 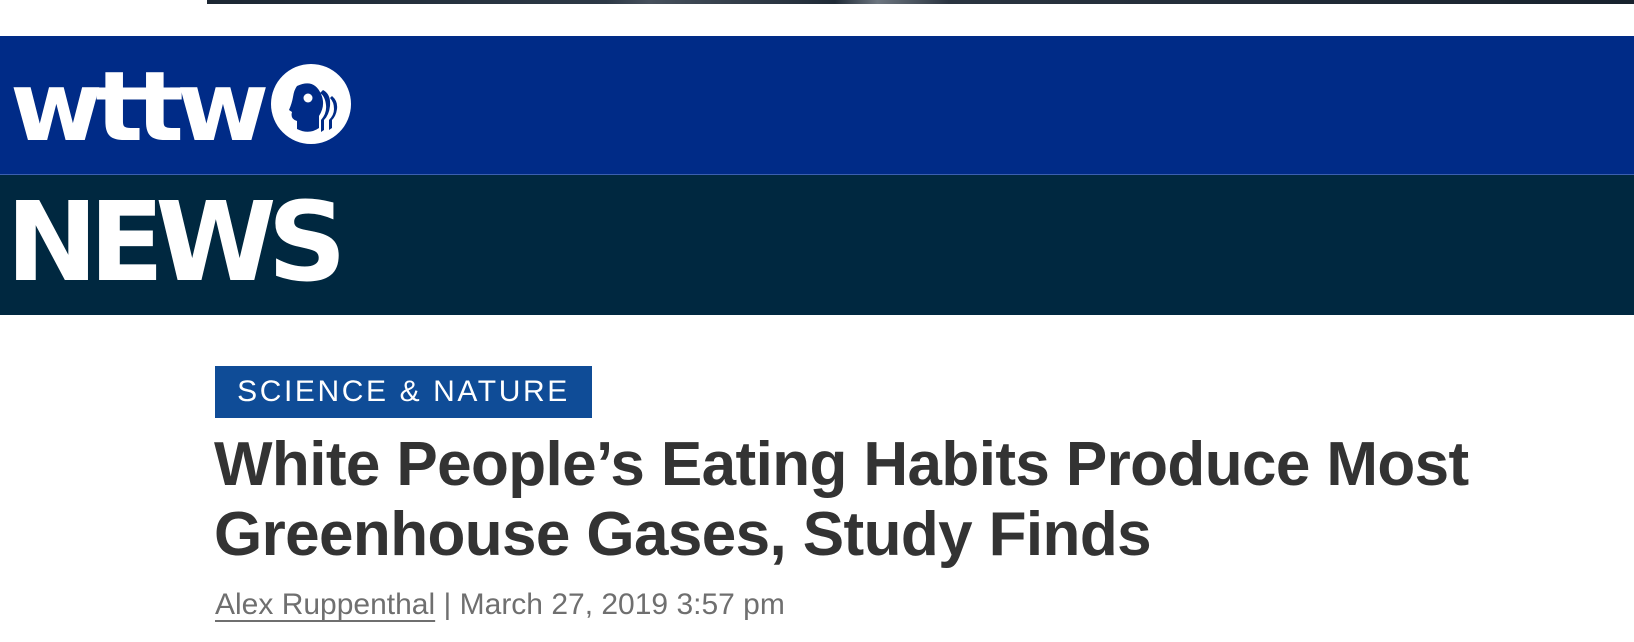 What do you see at coordinates (138, 102) in the screenshot?
I see `brand-name: wttw` at bounding box center [138, 102].